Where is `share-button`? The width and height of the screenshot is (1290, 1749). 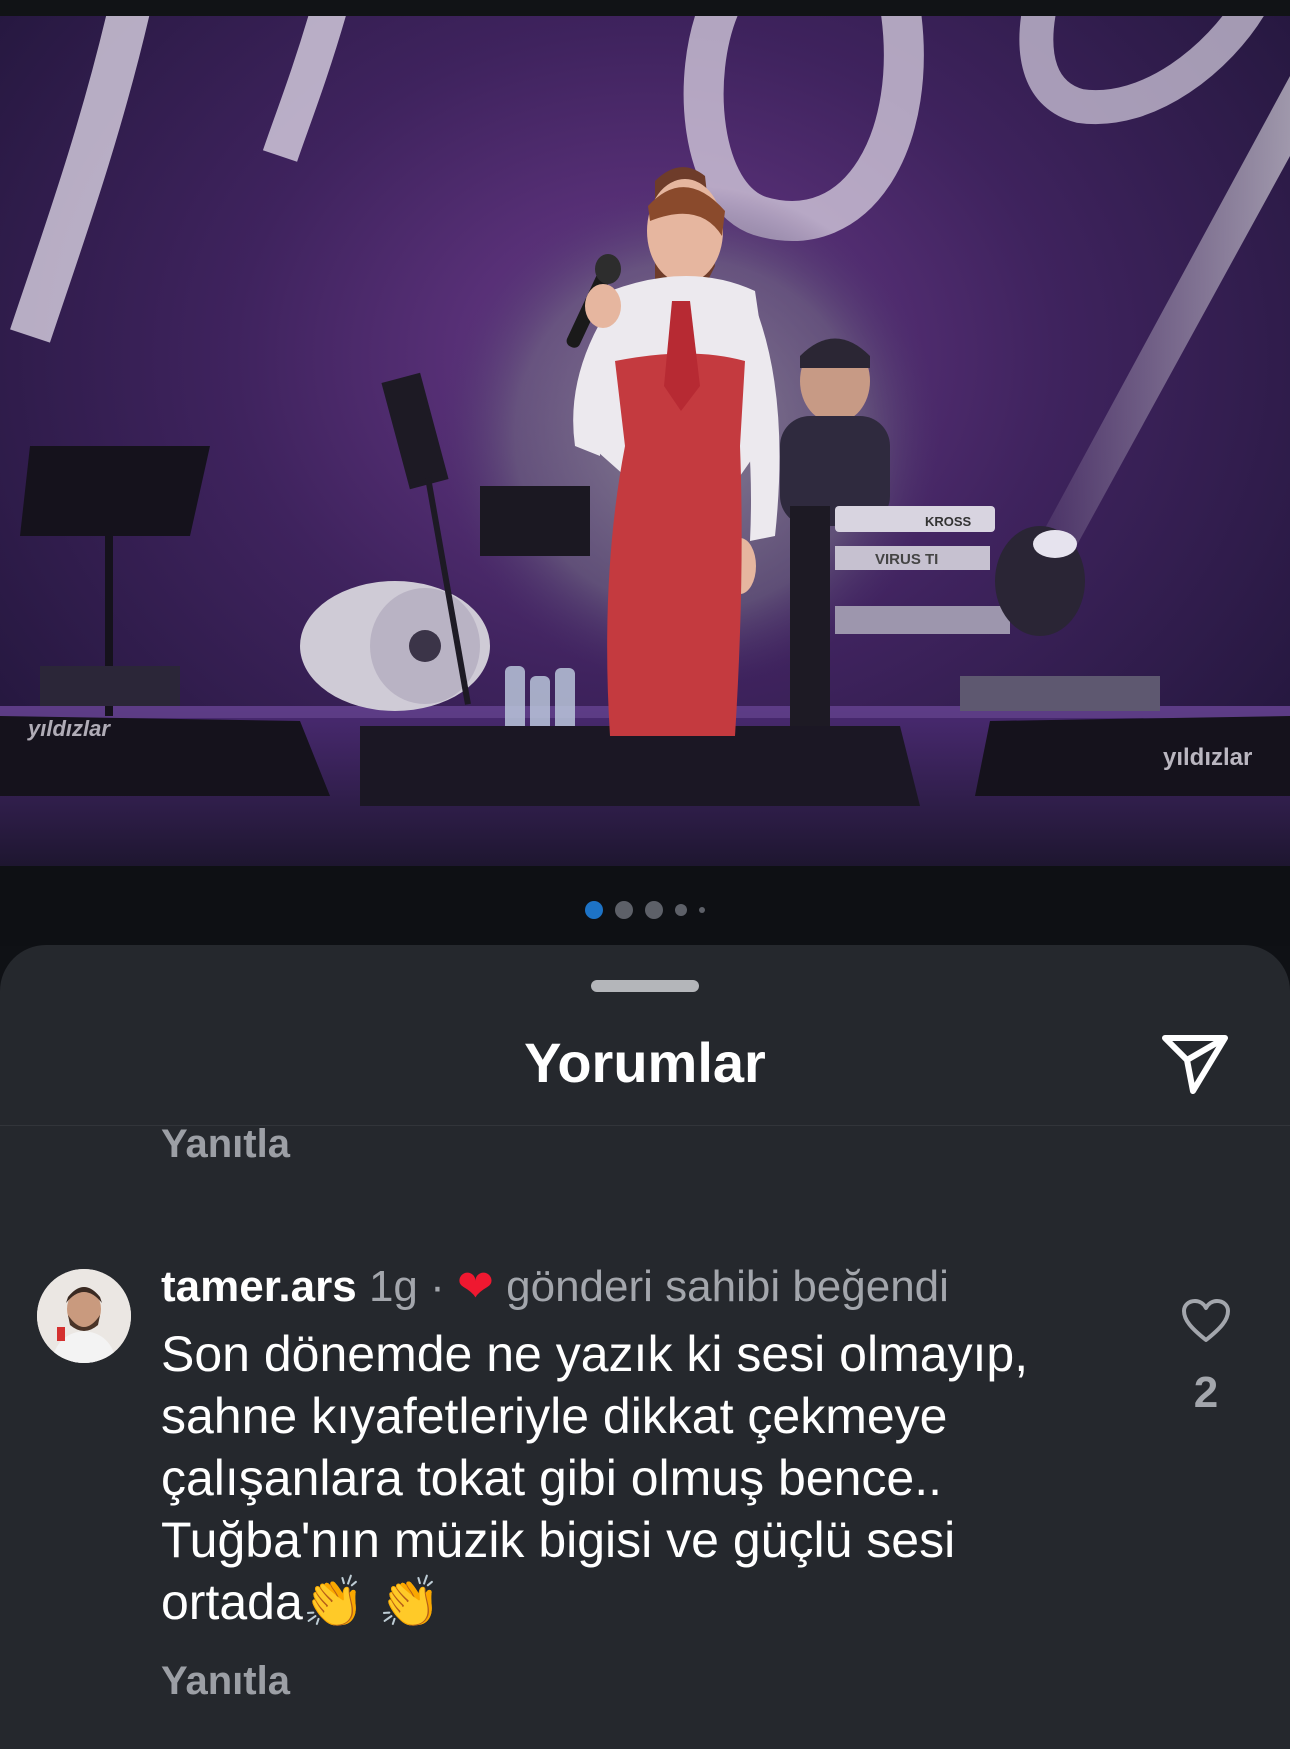 share-button is located at coordinates (1195, 1064).